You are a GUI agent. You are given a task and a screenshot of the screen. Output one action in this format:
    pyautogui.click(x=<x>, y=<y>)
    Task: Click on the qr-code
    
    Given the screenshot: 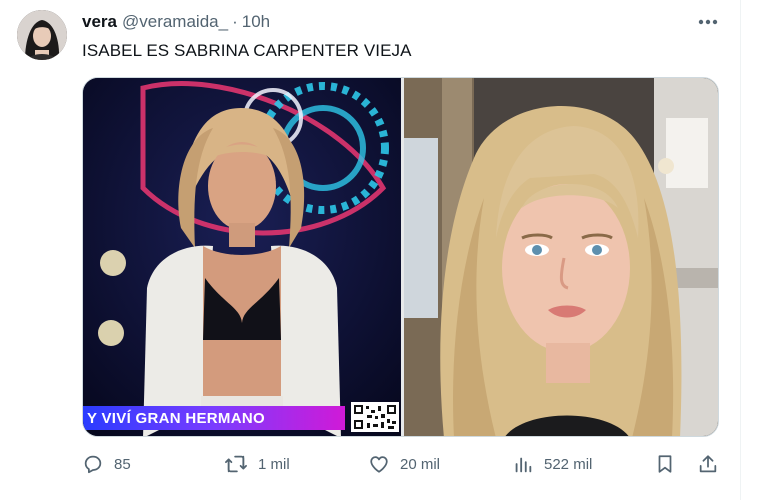 What is the action you would take?
    pyautogui.click(x=375, y=417)
    